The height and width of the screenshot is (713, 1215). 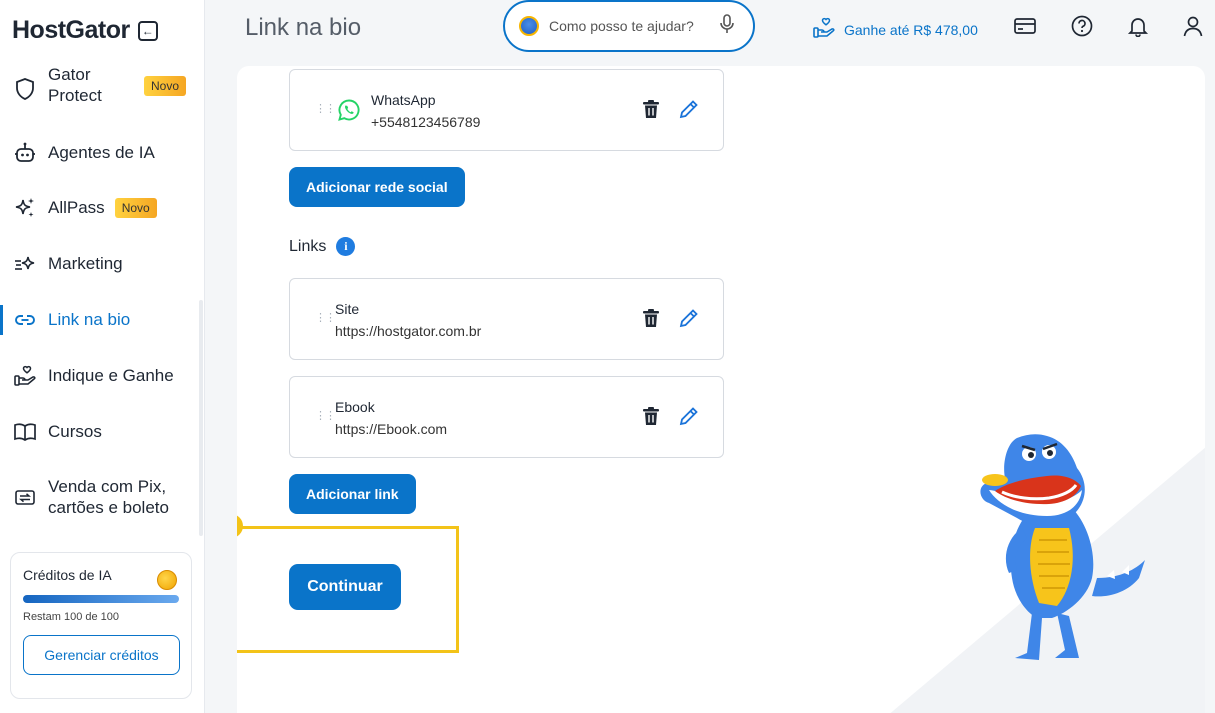 I want to click on referral-earn-link: Ganhe até R$ 478,00, so click(x=895, y=29).